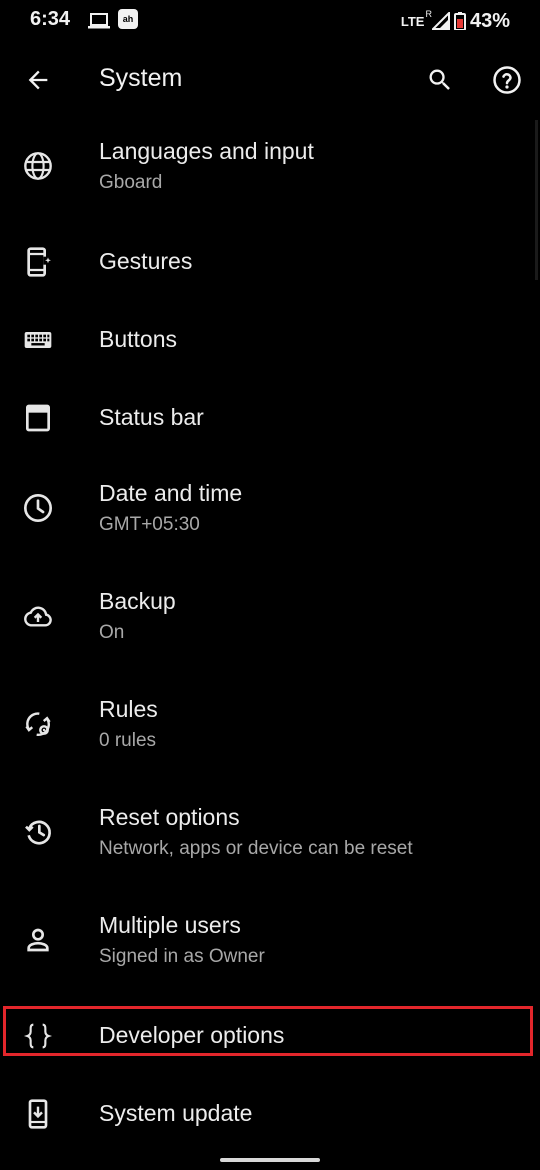  Describe the element at coordinates (206, 151) in the screenshot. I see `item-title: Languages and input` at that location.